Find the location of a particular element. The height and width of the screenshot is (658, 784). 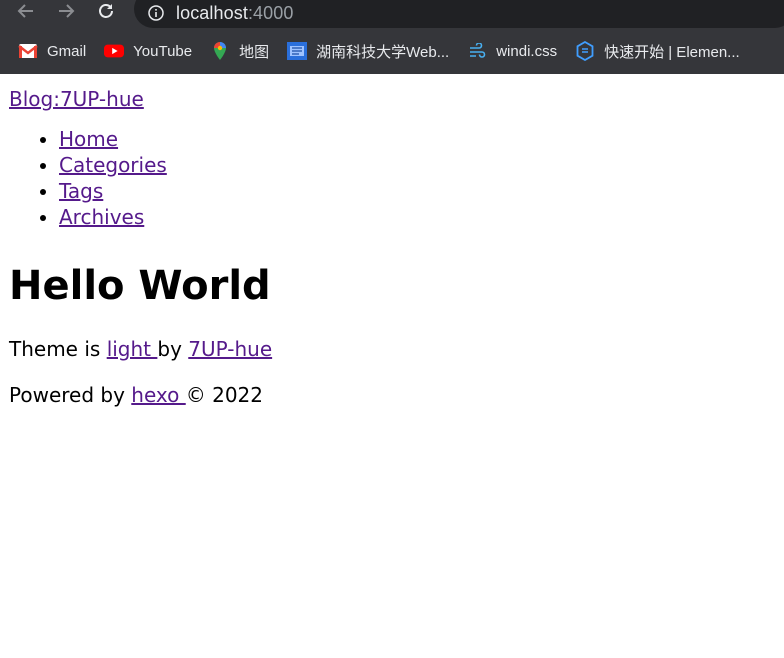

bookmark-youtube: YouTube is located at coordinates (148, 51).